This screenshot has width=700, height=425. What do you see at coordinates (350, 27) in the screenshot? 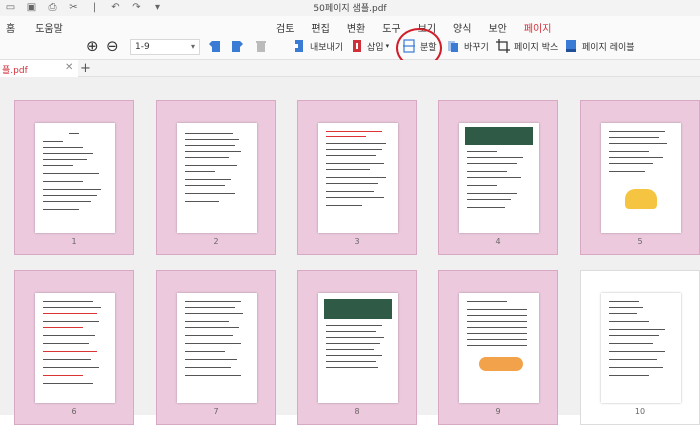
I see `menu-bar: 홈 도움말 검토 편집 변환 도구 보기 양식 보안 페이지` at bounding box center [350, 27].